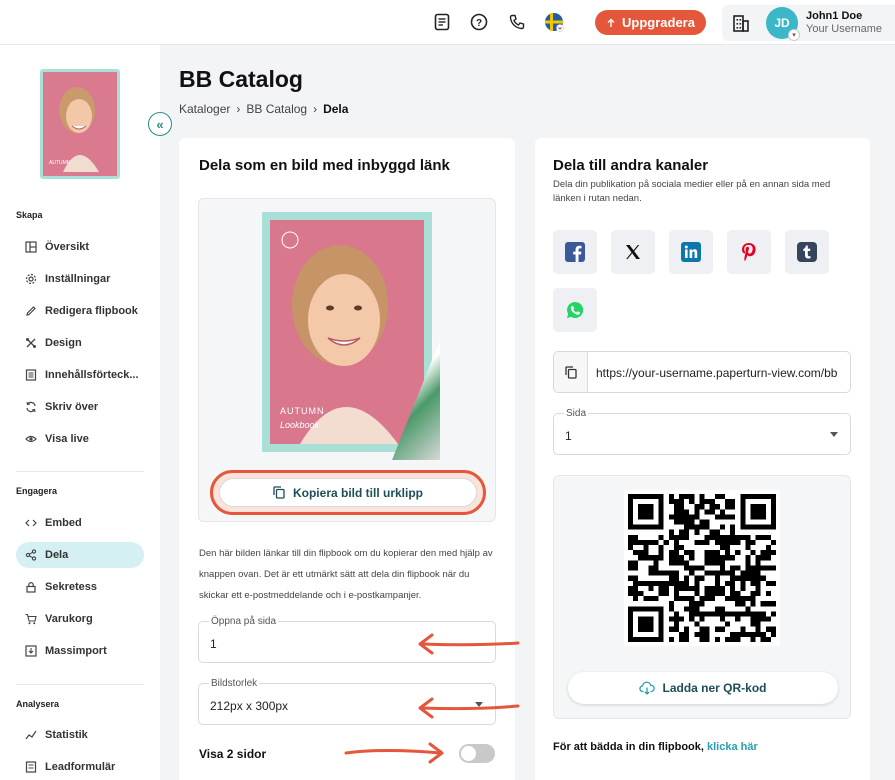 Image resolution: width=895 pixels, height=780 pixels. I want to click on design-icon, so click(31, 343).